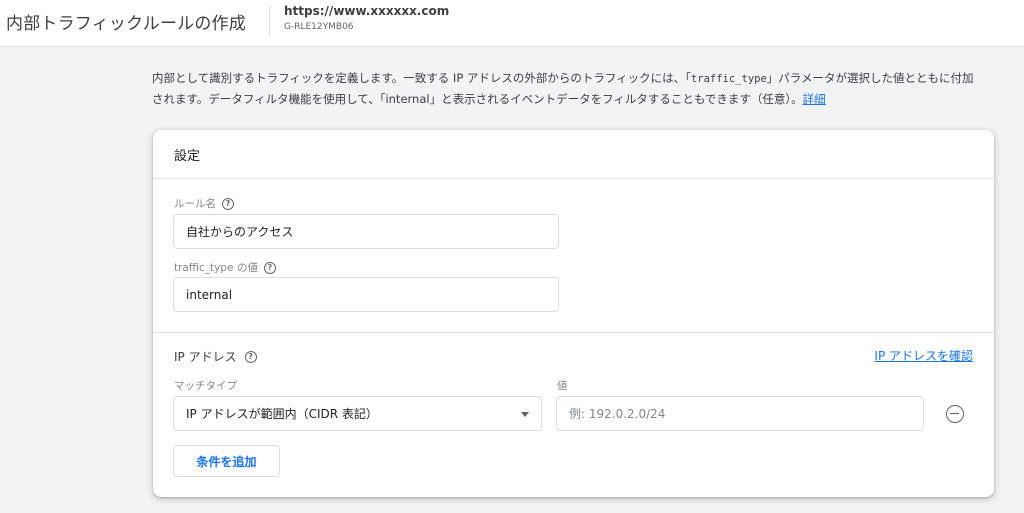  What do you see at coordinates (740, 413) in the screenshot?
I see `ip-value-input` at bounding box center [740, 413].